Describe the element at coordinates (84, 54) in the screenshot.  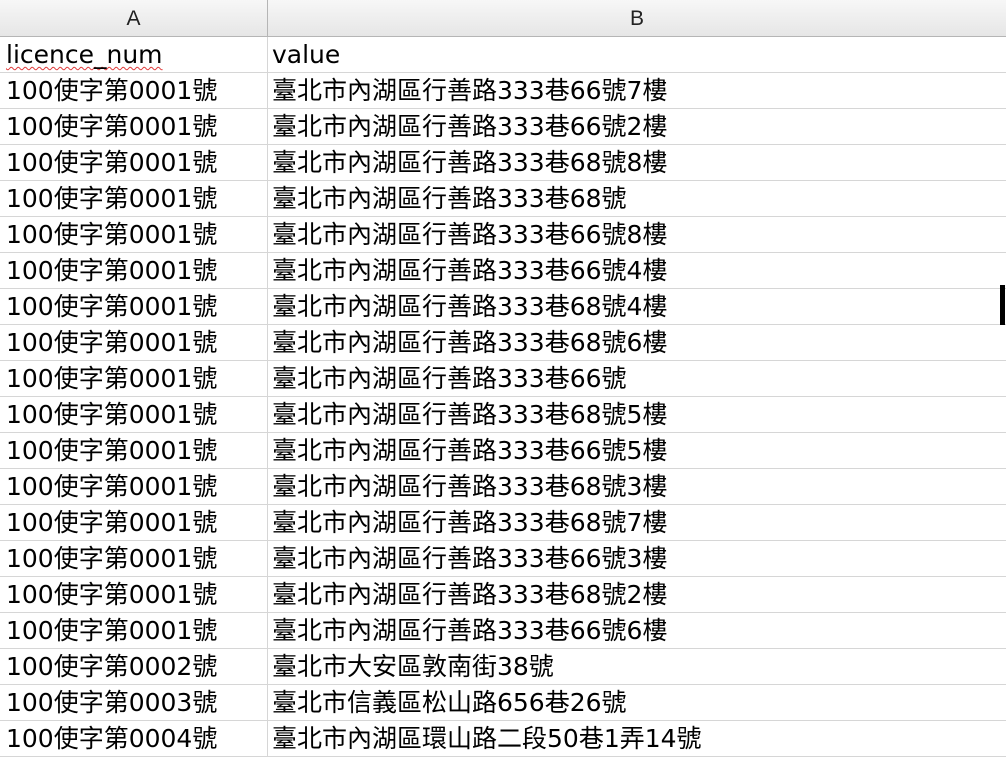
I see `cell-a1-text: licence_num` at that location.